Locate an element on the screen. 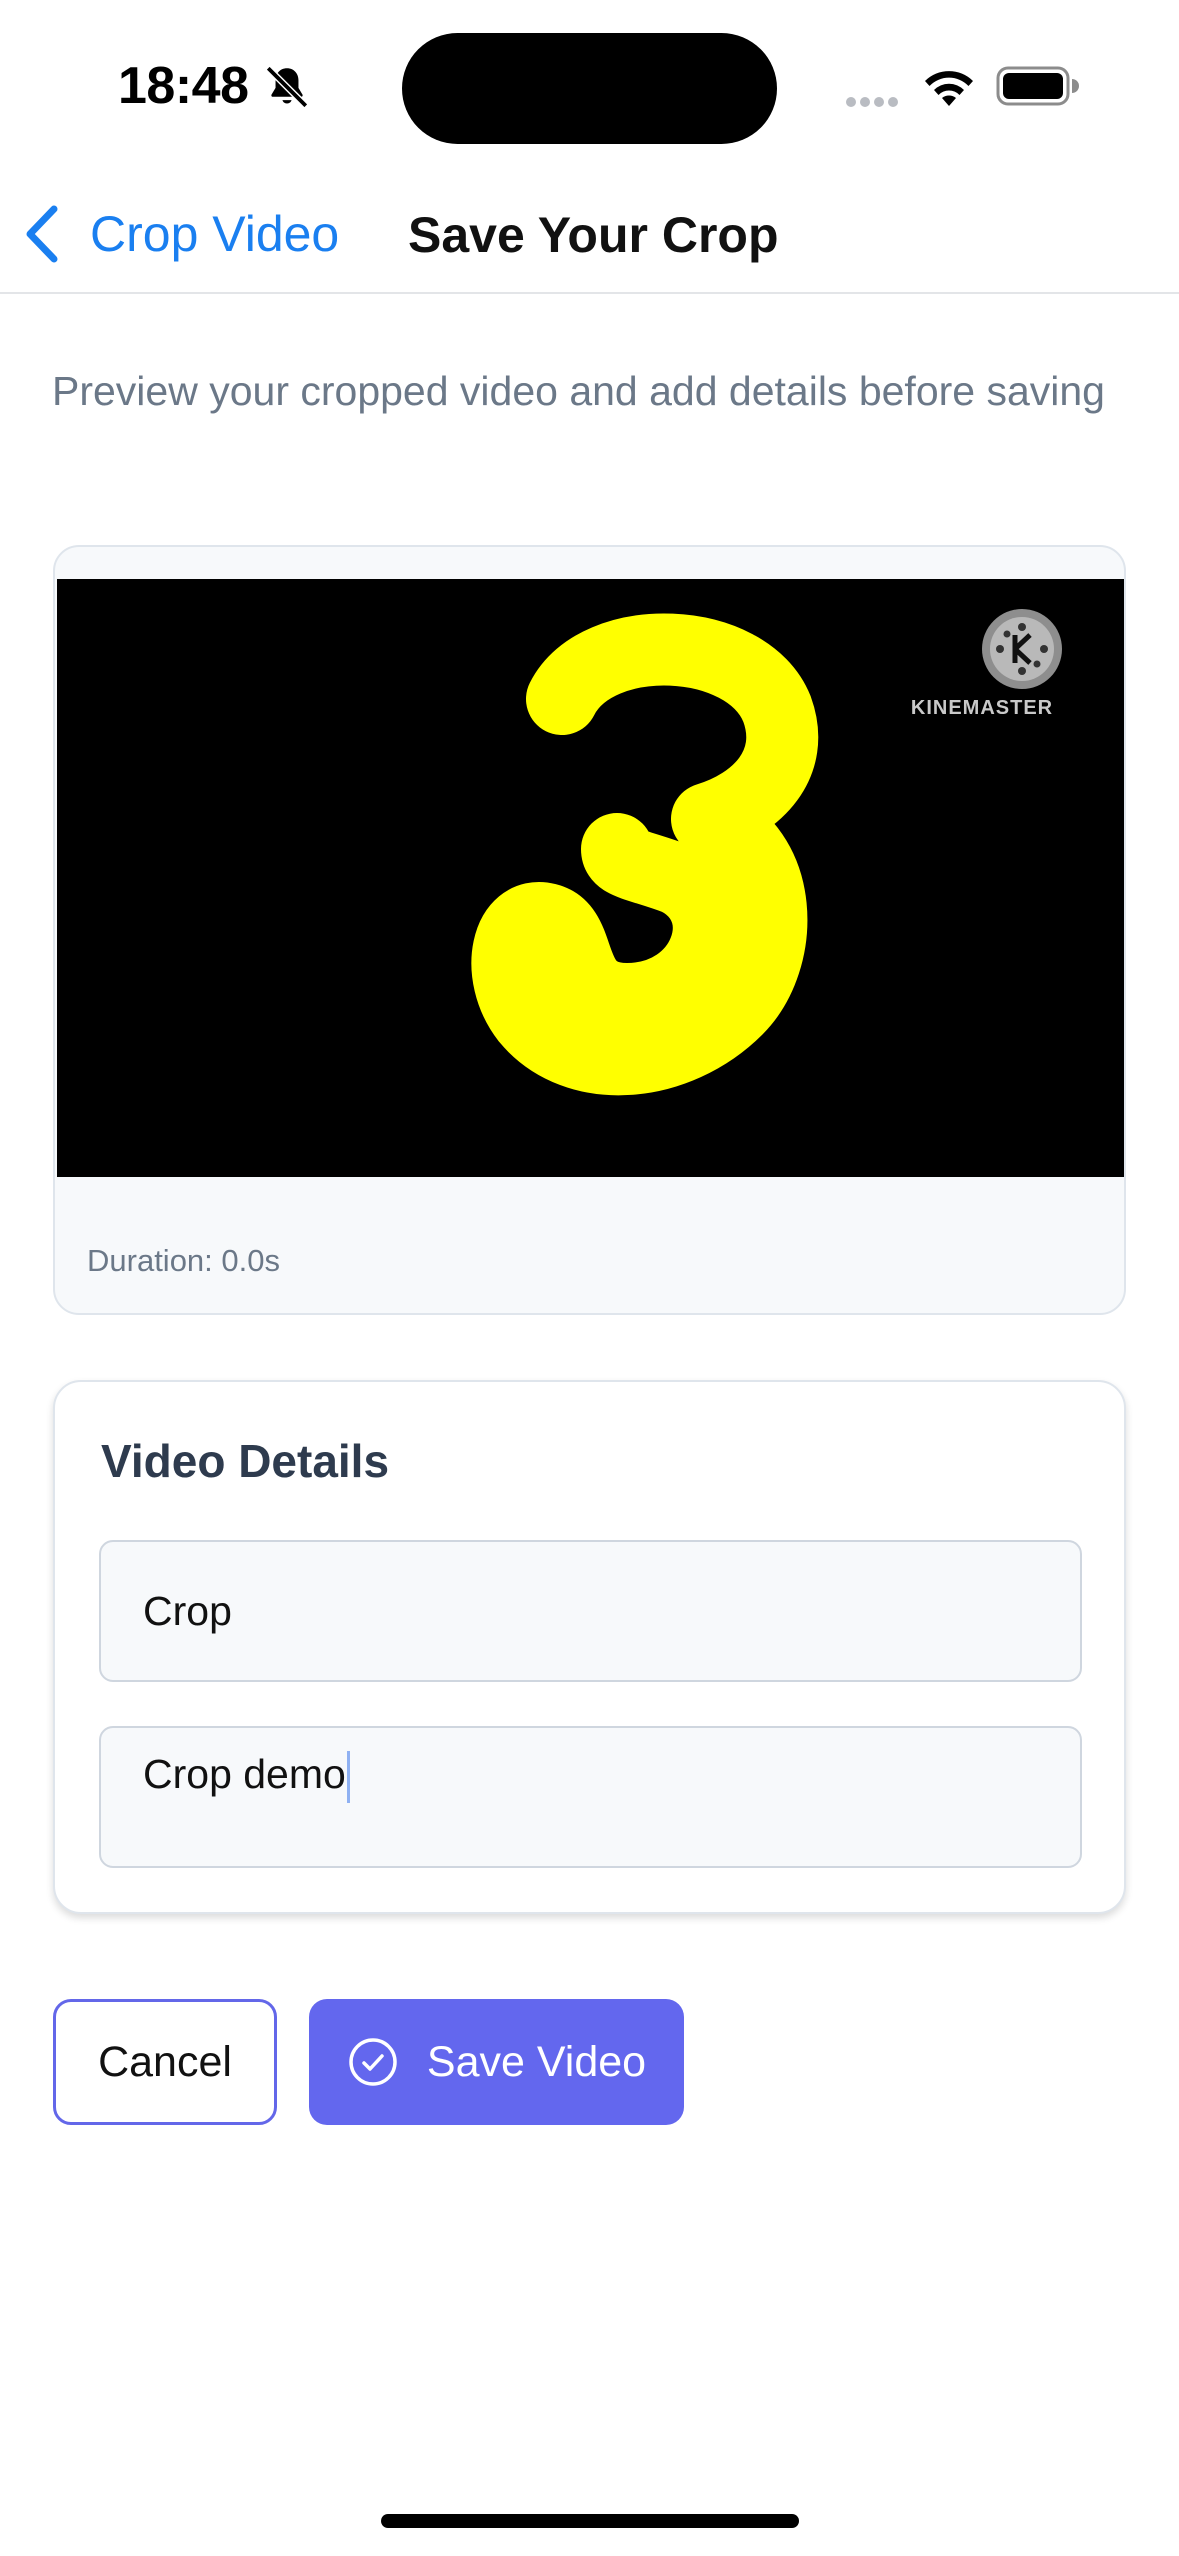 This screenshot has height=2556, width=1179. back-button: Crop Video is located at coordinates (180, 234).